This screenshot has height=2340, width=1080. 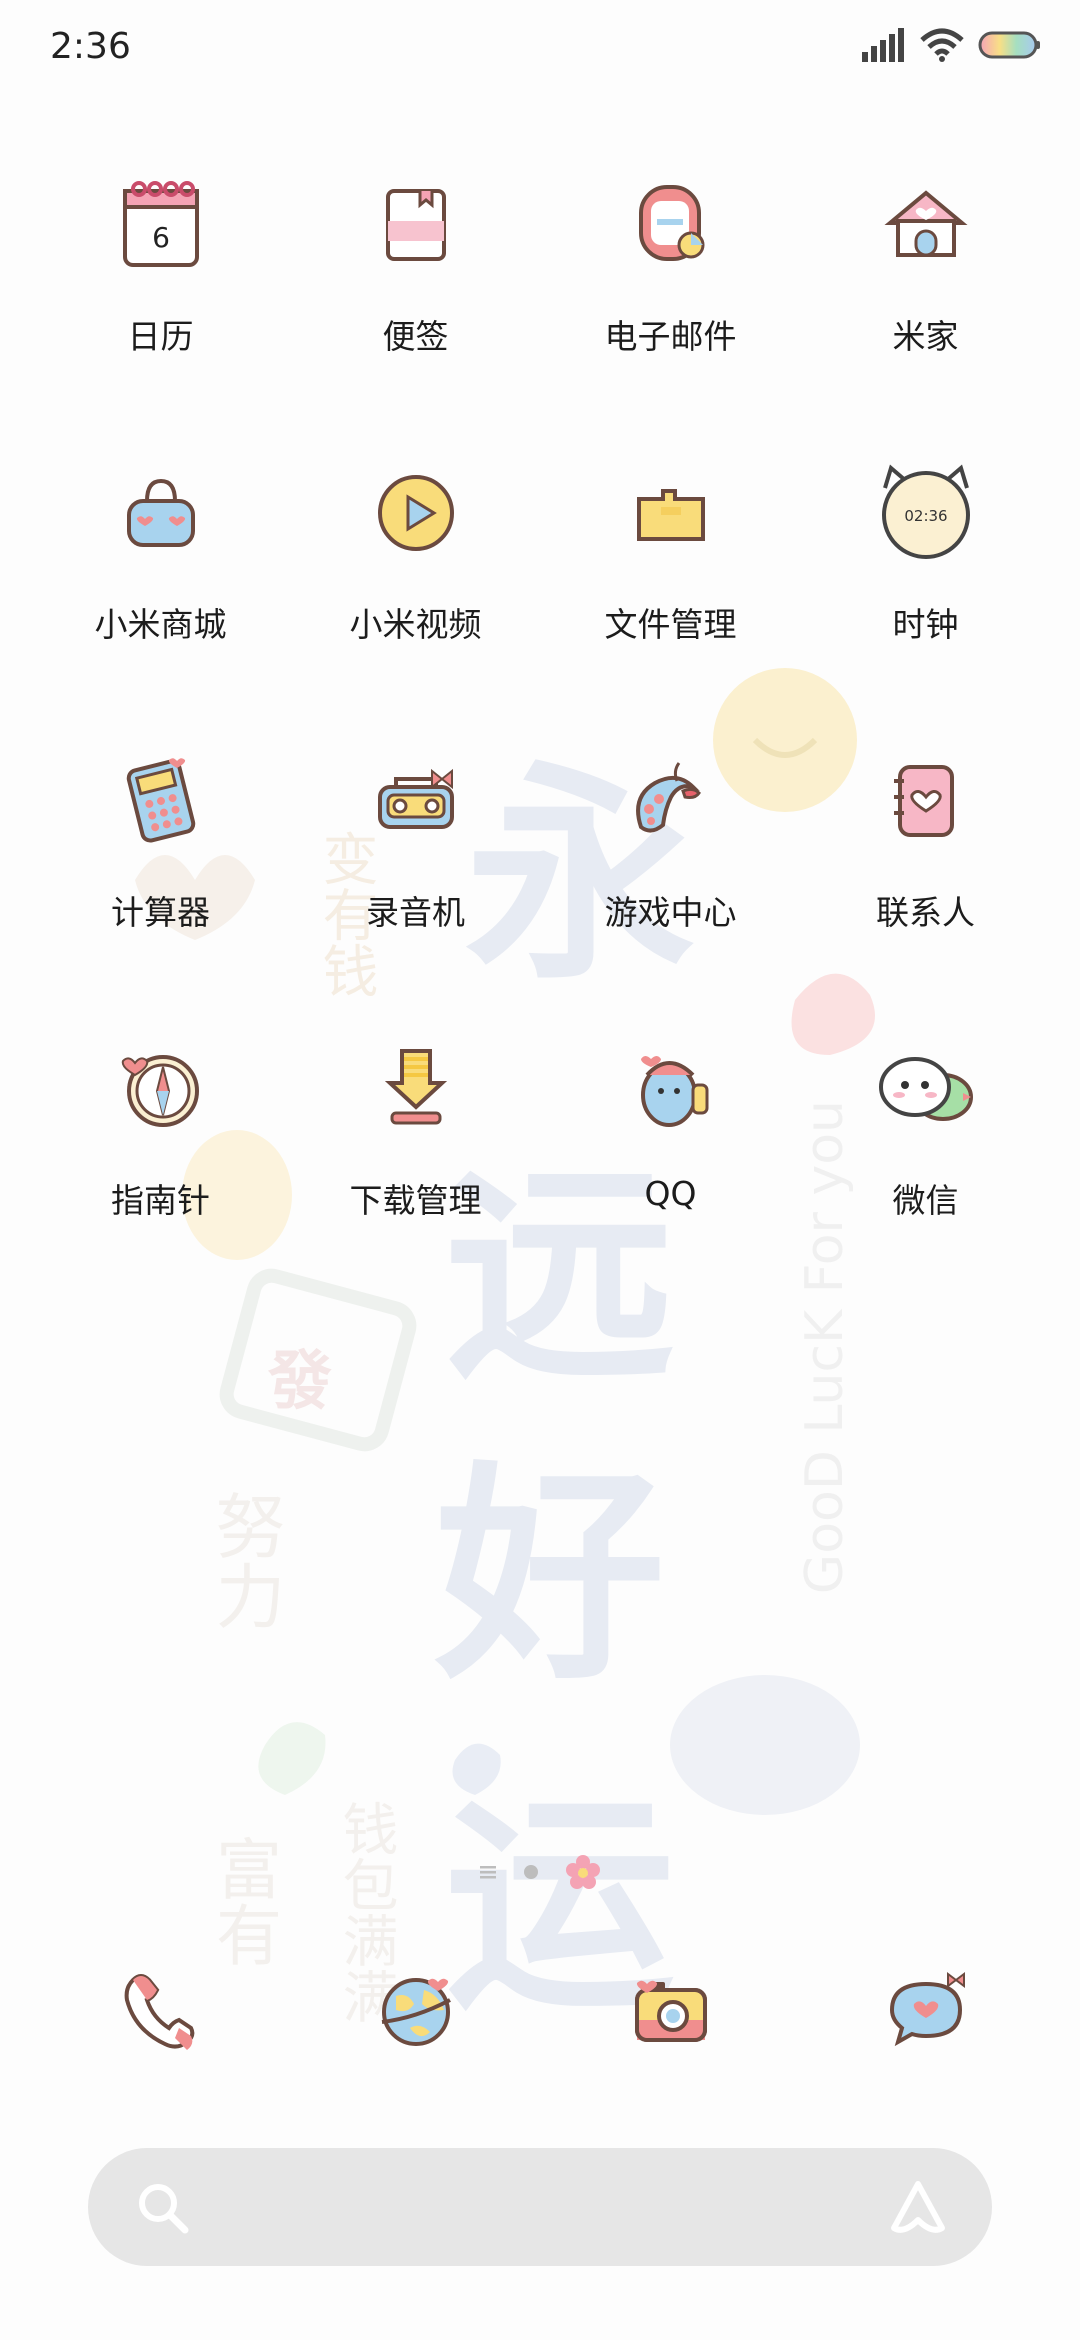 I want to click on assistant-icon, so click(x=918, y=2208).